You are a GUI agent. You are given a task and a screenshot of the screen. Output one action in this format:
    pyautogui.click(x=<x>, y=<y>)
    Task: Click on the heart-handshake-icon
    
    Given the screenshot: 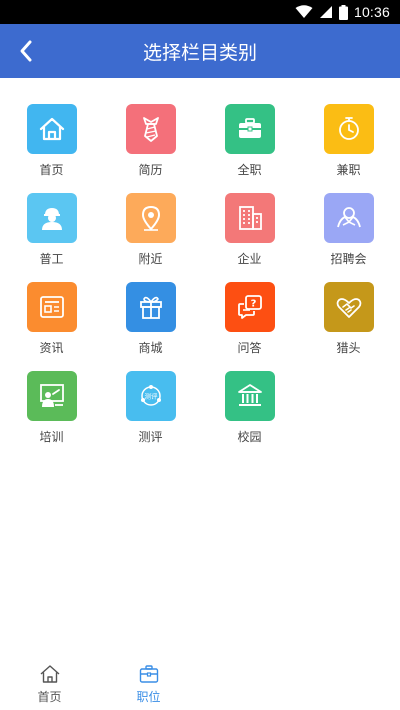 What is the action you would take?
    pyautogui.click(x=348, y=308)
    